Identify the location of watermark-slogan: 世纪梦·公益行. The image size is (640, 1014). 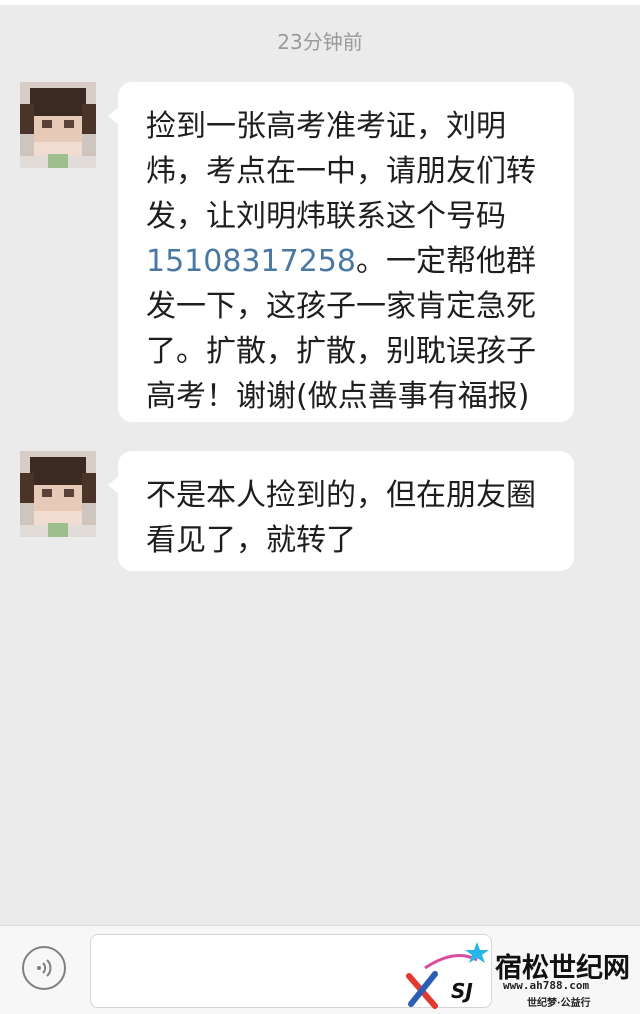
(559, 1003).